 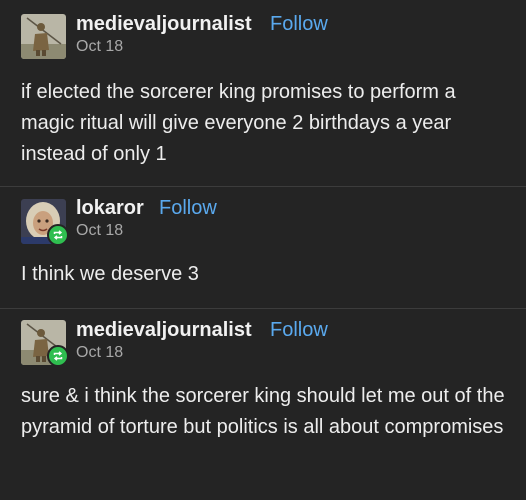 What do you see at coordinates (110, 208) in the screenshot?
I see `post-username: lokaror` at bounding box center [110, 208].